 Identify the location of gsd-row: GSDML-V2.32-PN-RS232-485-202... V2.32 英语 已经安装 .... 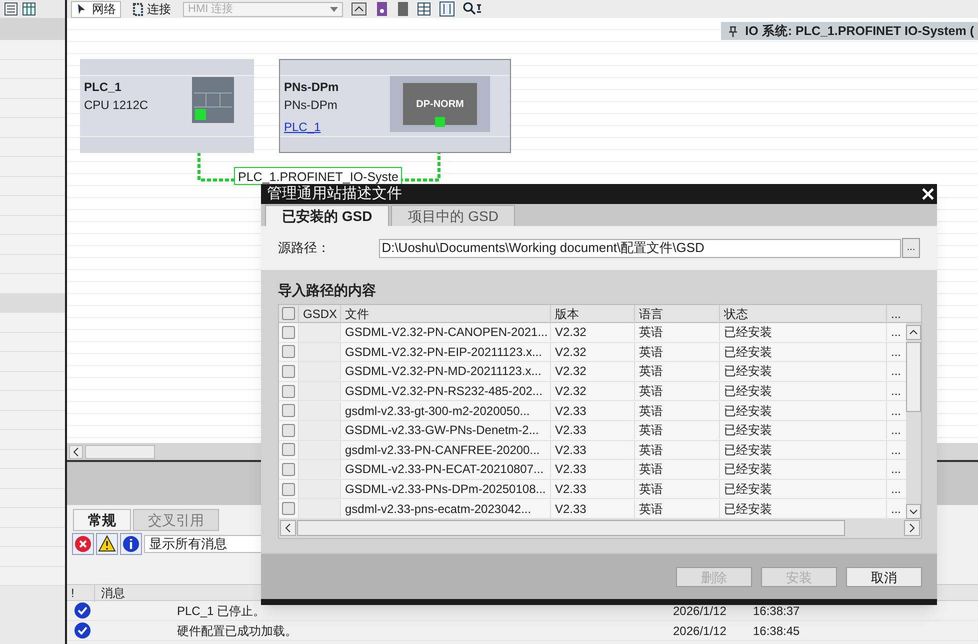
(592, 392).